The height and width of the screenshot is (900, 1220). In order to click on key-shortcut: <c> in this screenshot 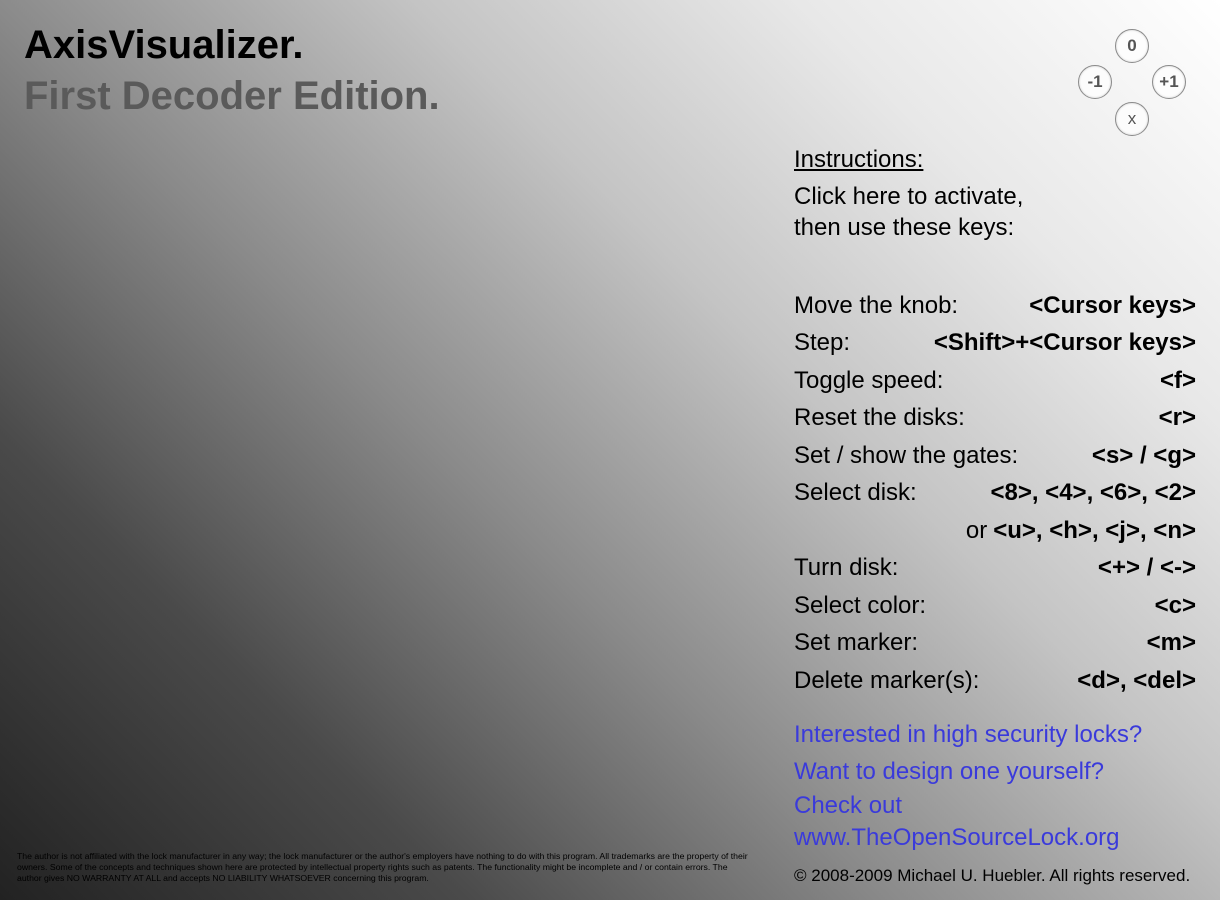, I will do `click(1175, 605)`.